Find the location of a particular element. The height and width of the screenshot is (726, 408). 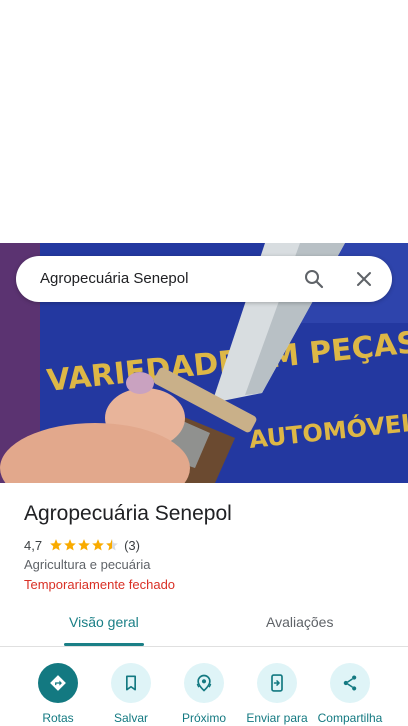

tab-reviews: Avaliações is located at coordinates (299, 622).